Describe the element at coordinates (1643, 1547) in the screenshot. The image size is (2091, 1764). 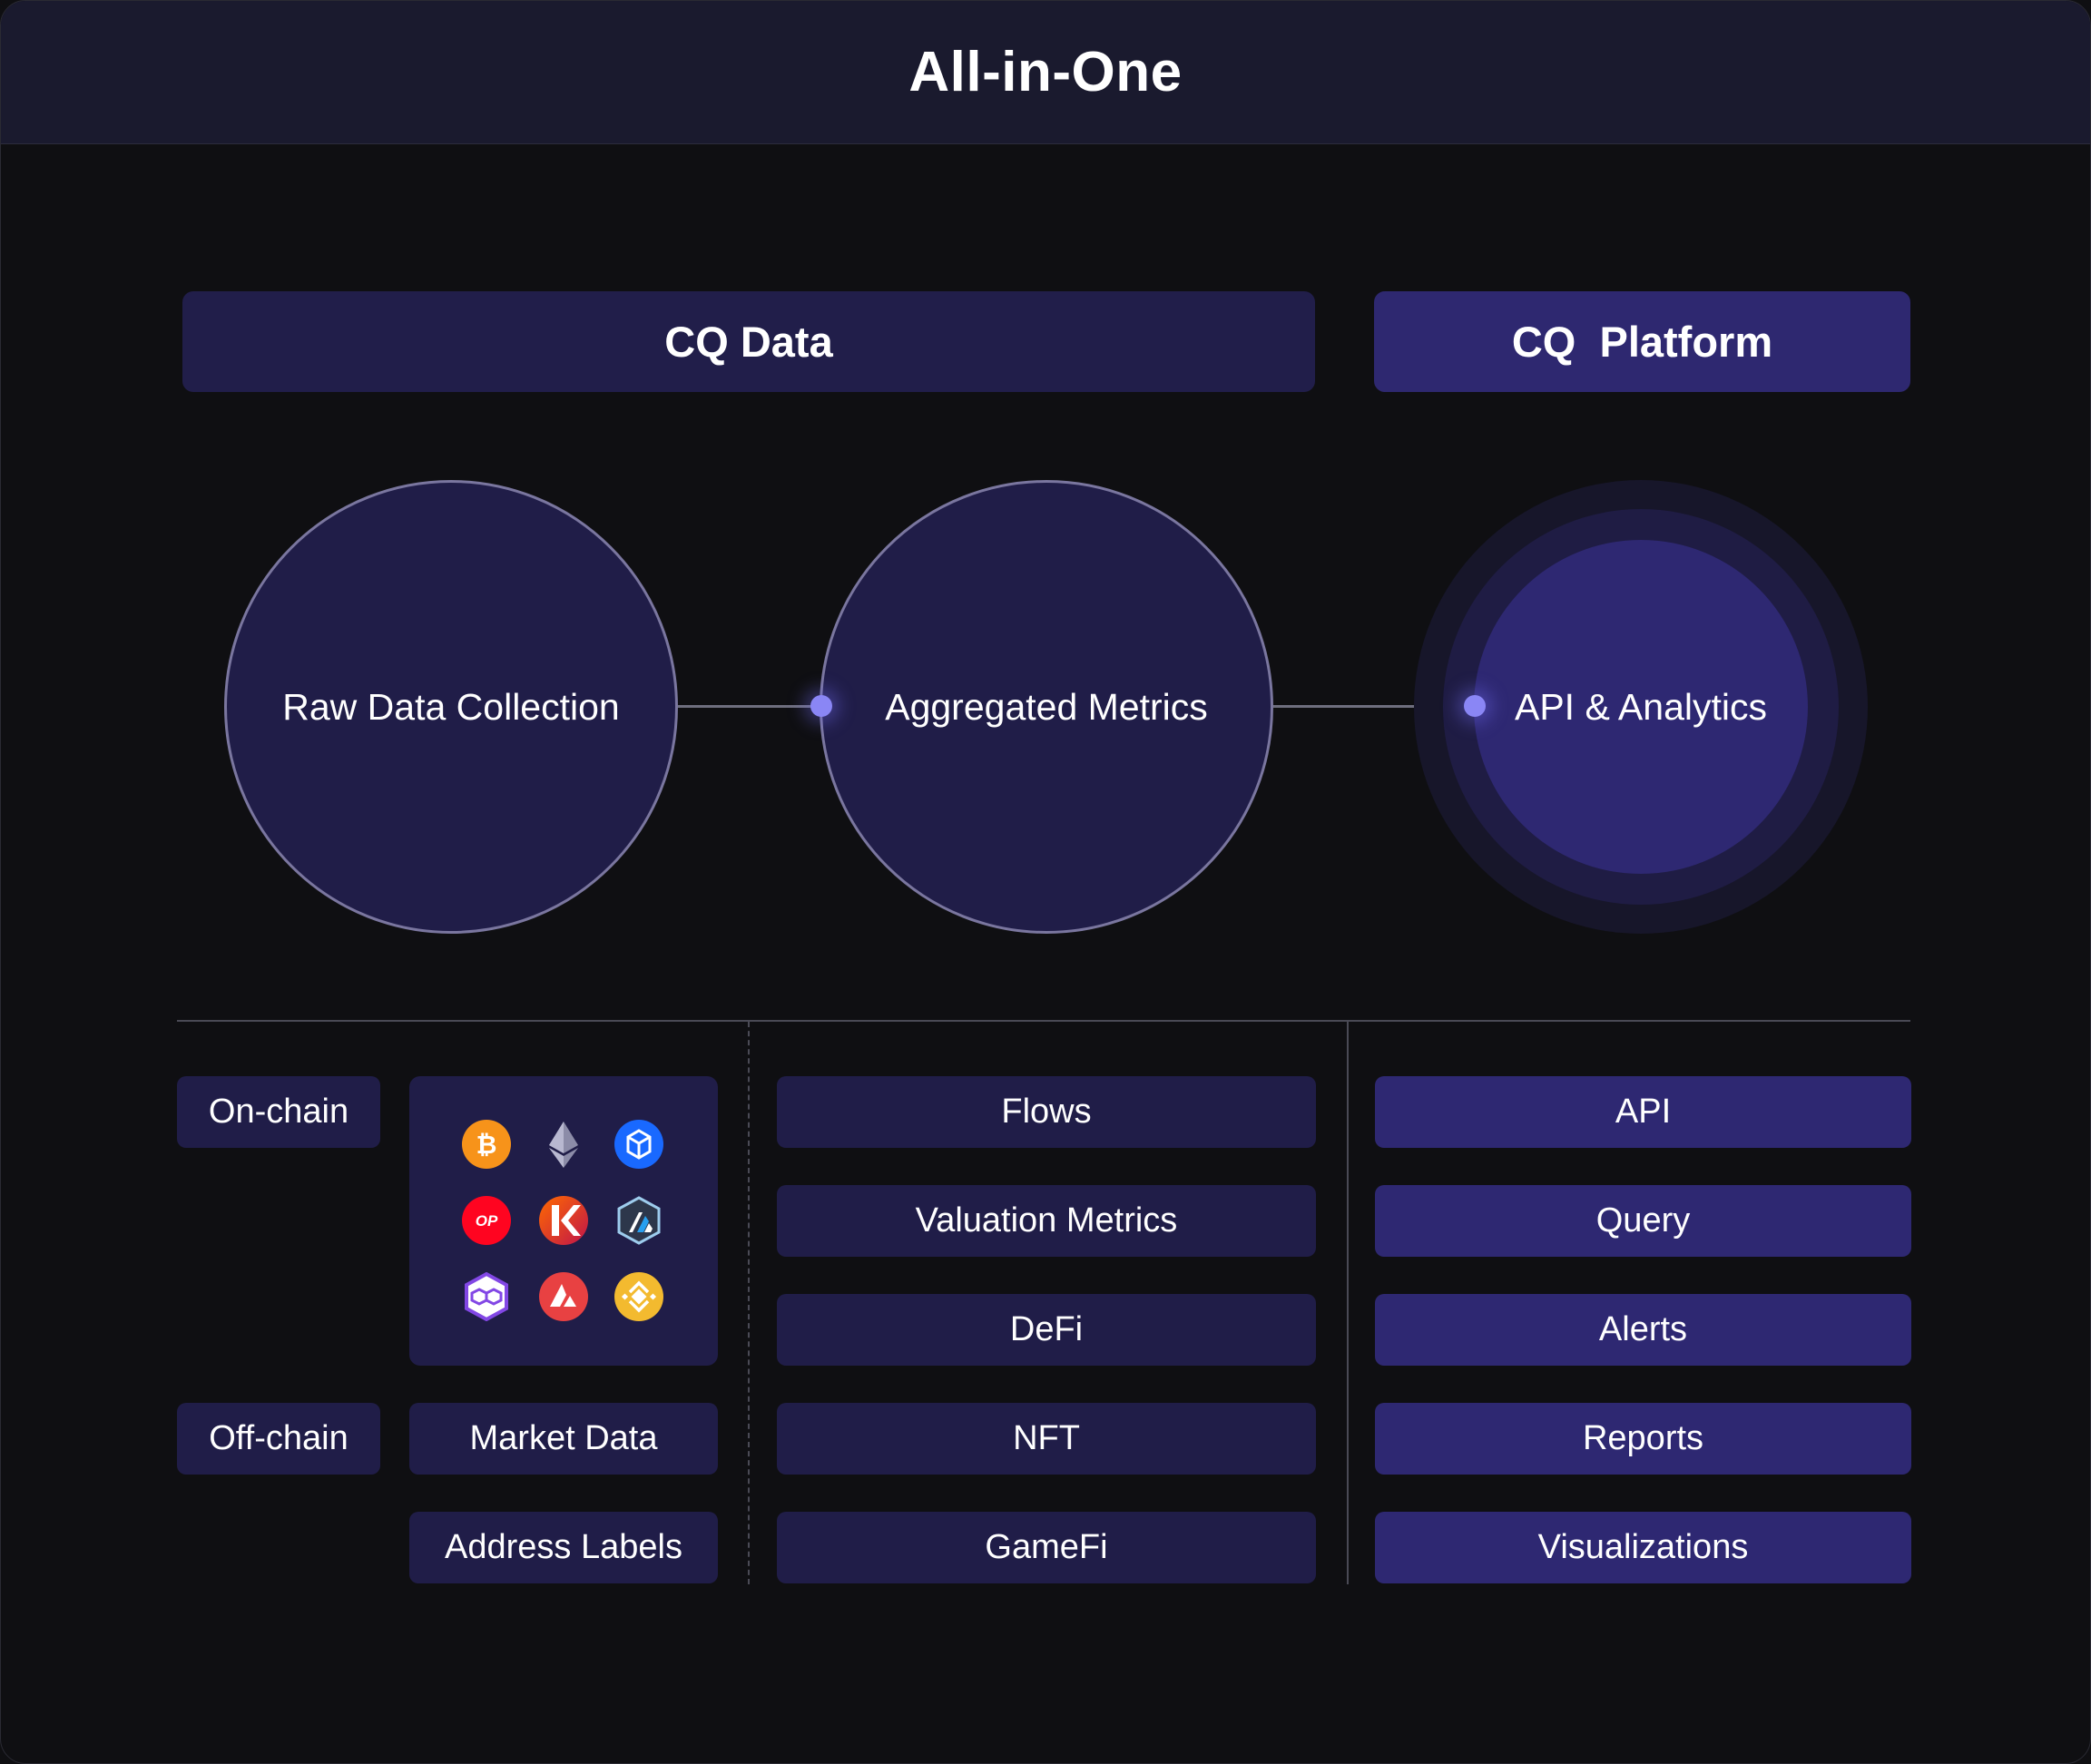
I see `platform-item: Visualizations` at that location.